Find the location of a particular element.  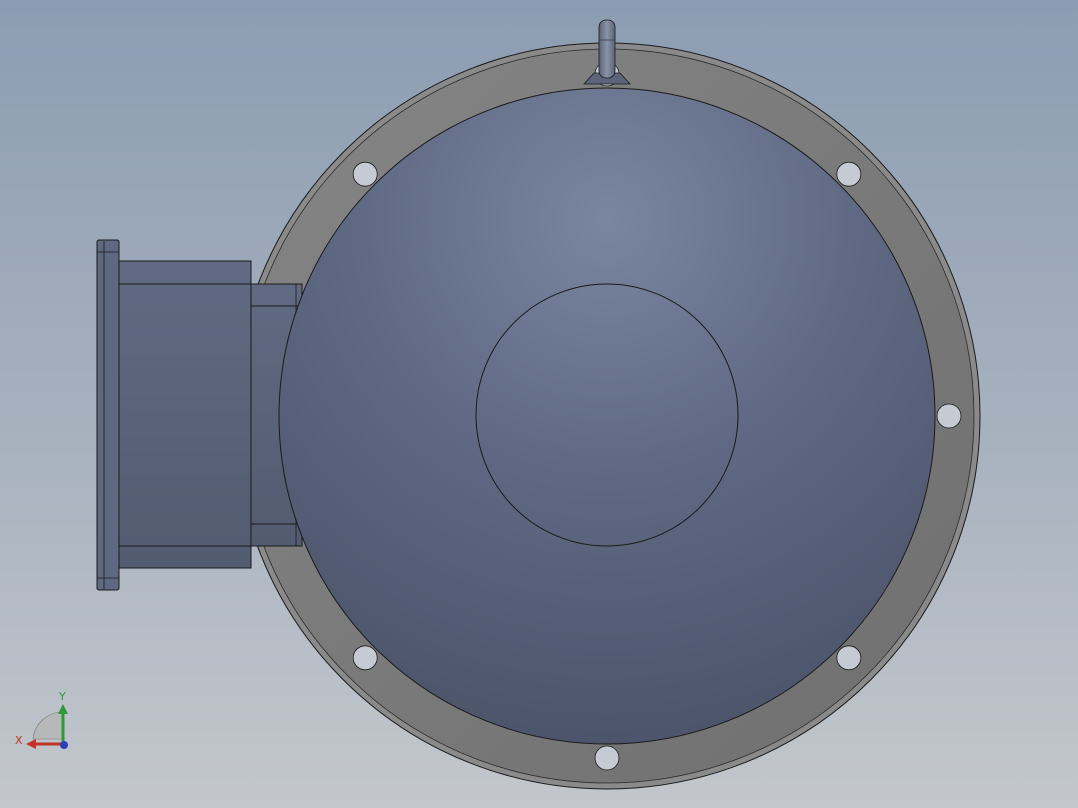

nozzle-flange is located at coordinates (108, 415).